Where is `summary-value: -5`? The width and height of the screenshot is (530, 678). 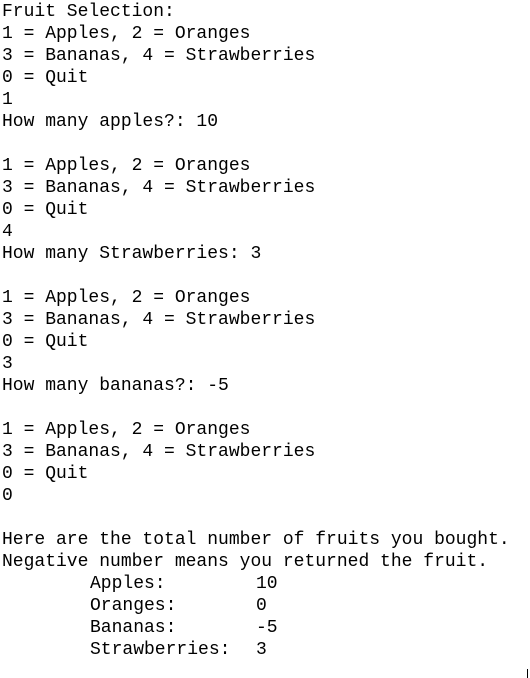 summary-value: -5 is located at coordinates (267, 628).